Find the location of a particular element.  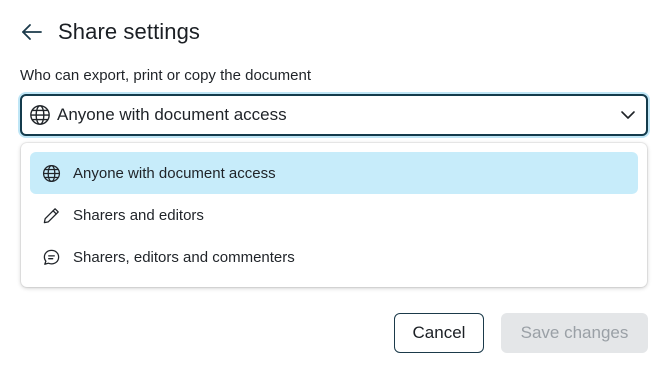

chevron-down-icon is located at coordinates (628, 115).